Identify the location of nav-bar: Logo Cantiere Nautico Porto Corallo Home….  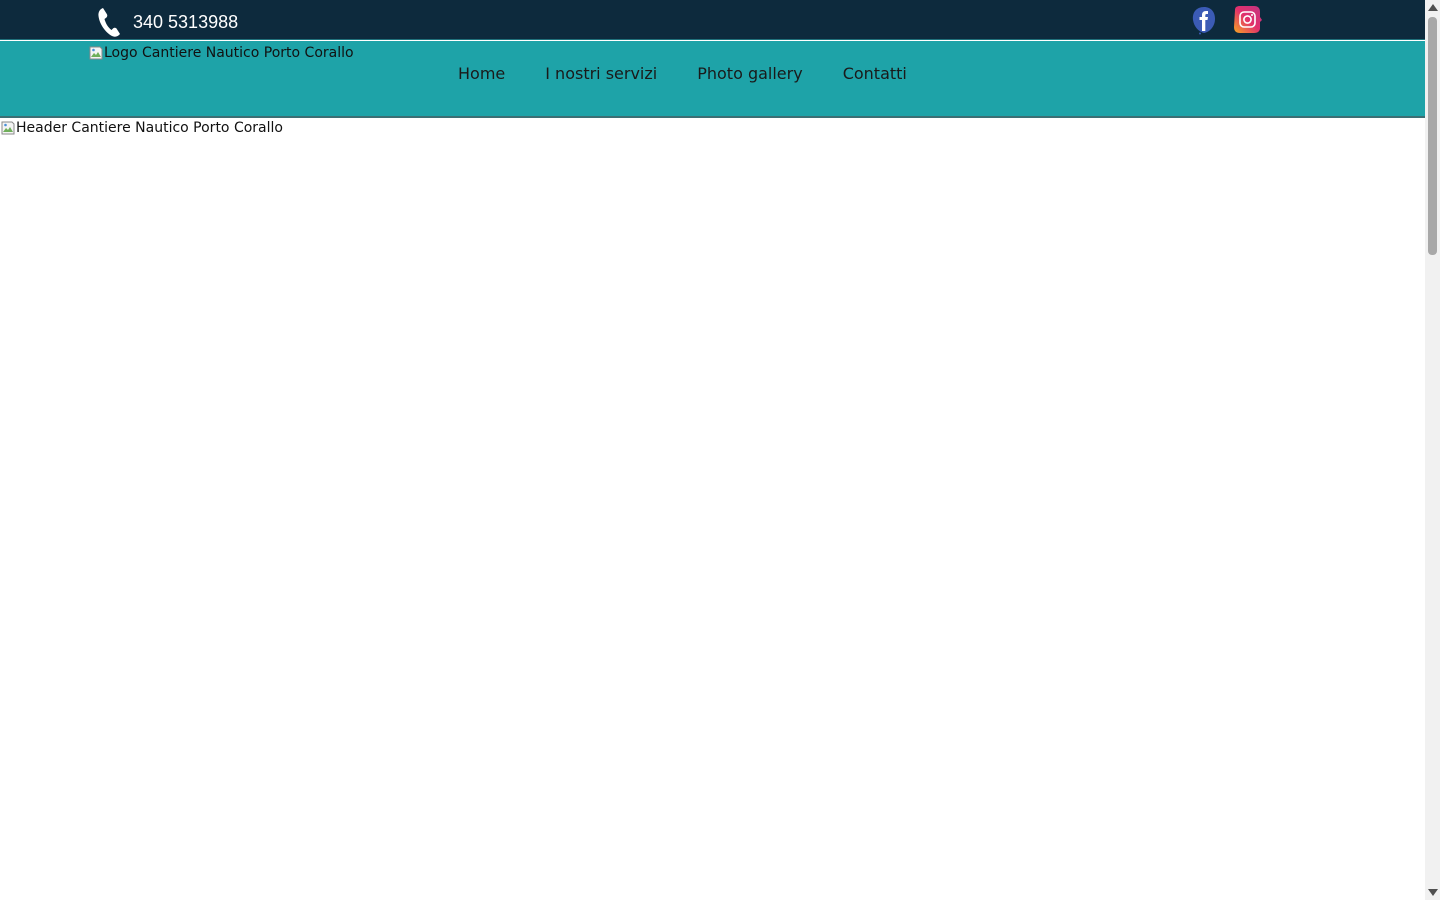
(712, 79).